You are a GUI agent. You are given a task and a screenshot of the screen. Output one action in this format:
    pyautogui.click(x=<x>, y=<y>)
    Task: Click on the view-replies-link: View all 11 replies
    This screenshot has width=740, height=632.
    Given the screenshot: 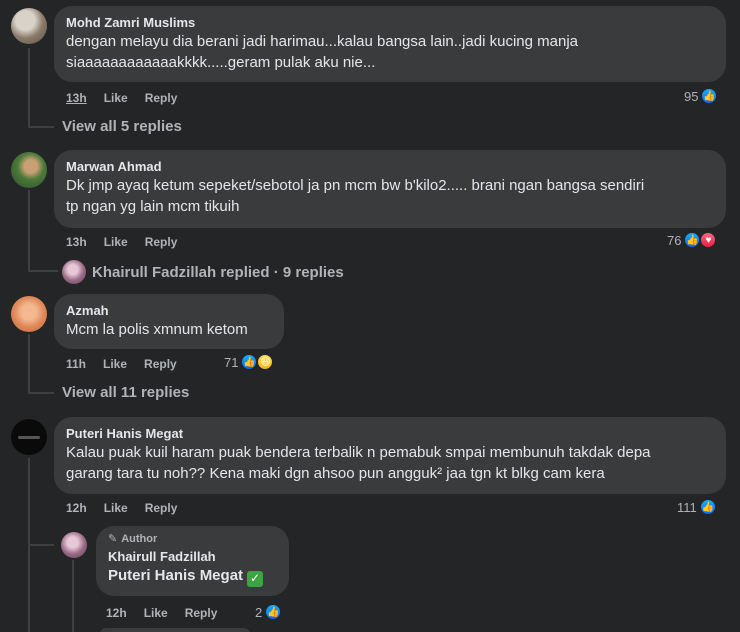 What is the action you would take?
    pyautogui.click(x=125, y=392)
    